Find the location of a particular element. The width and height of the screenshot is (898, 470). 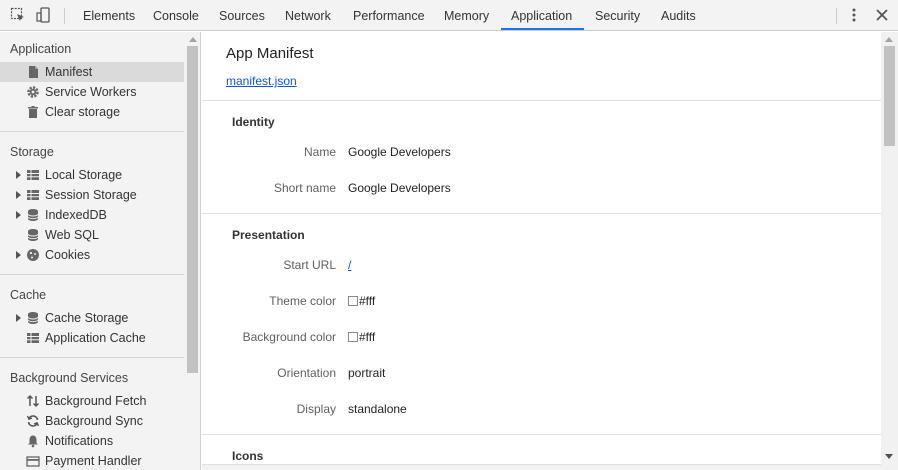

sidebar-item-manifest: Manifest is located at coordinates (92, 72).